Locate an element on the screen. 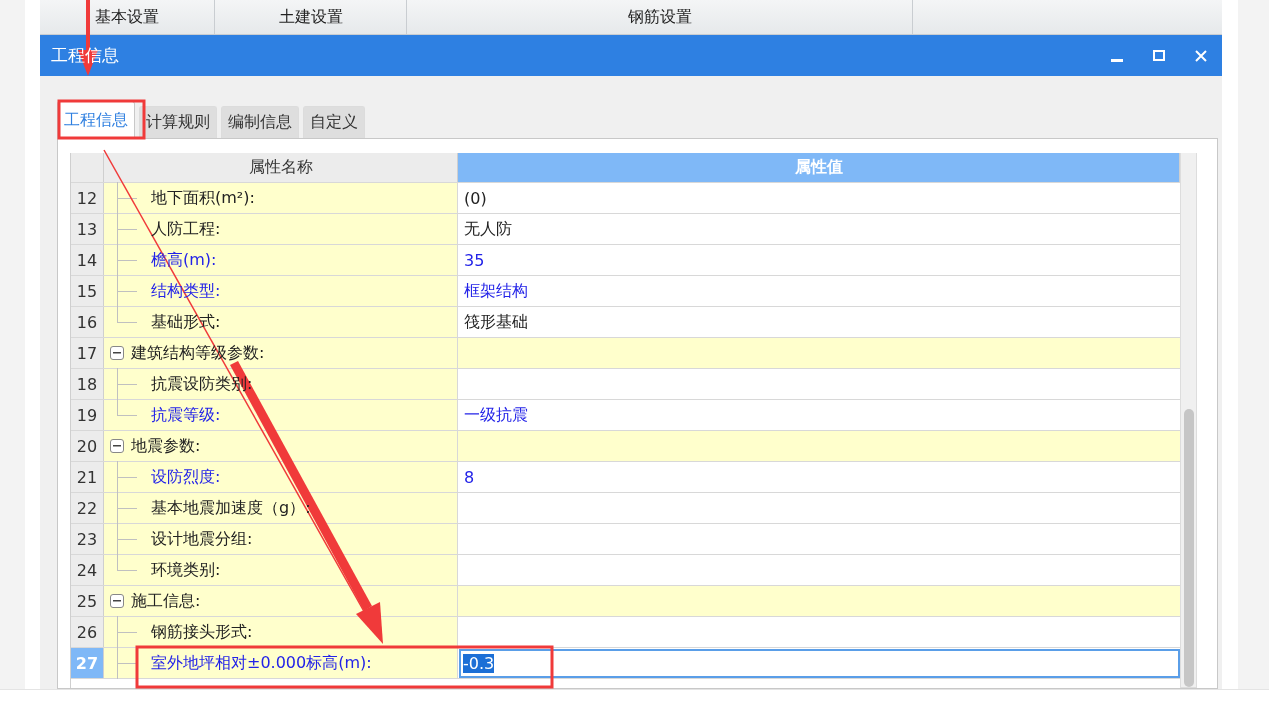 The height and width of the screenshot is (706, 1269). row-number: 18 is located at coordinates (87, 384).